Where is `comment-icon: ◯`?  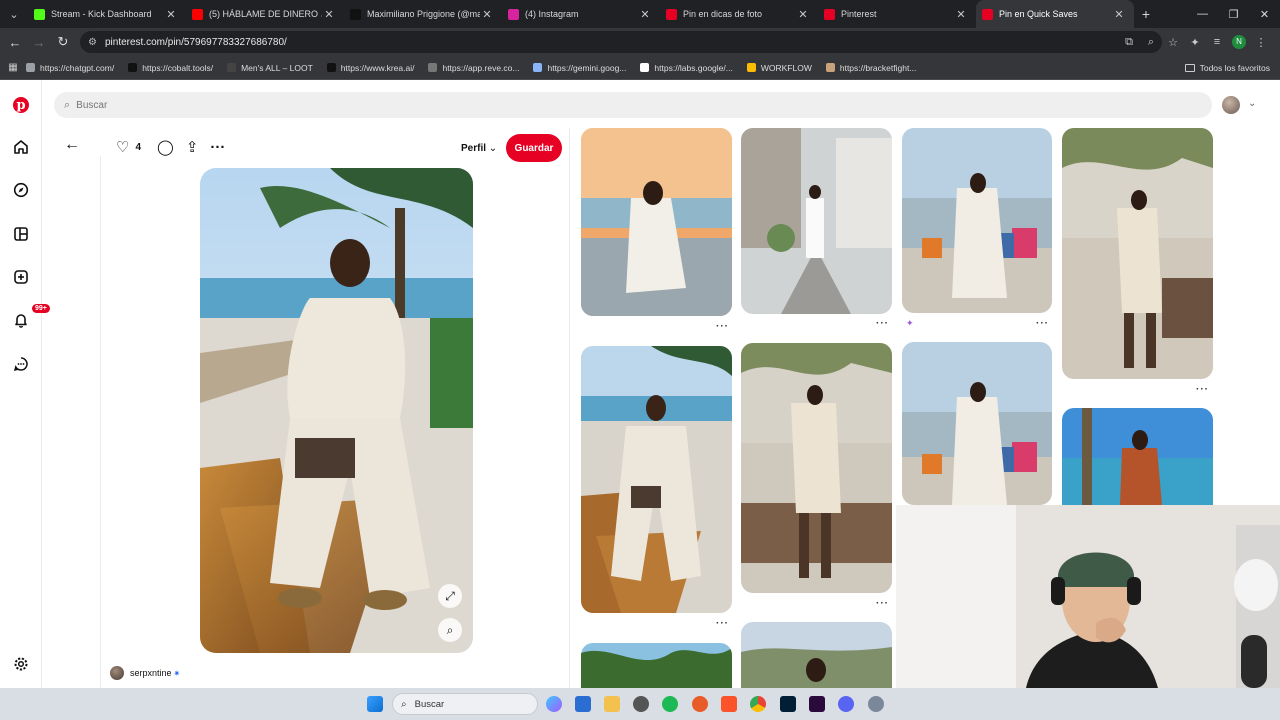 comment-icon: ◯ is located at coordinates (165, 147).